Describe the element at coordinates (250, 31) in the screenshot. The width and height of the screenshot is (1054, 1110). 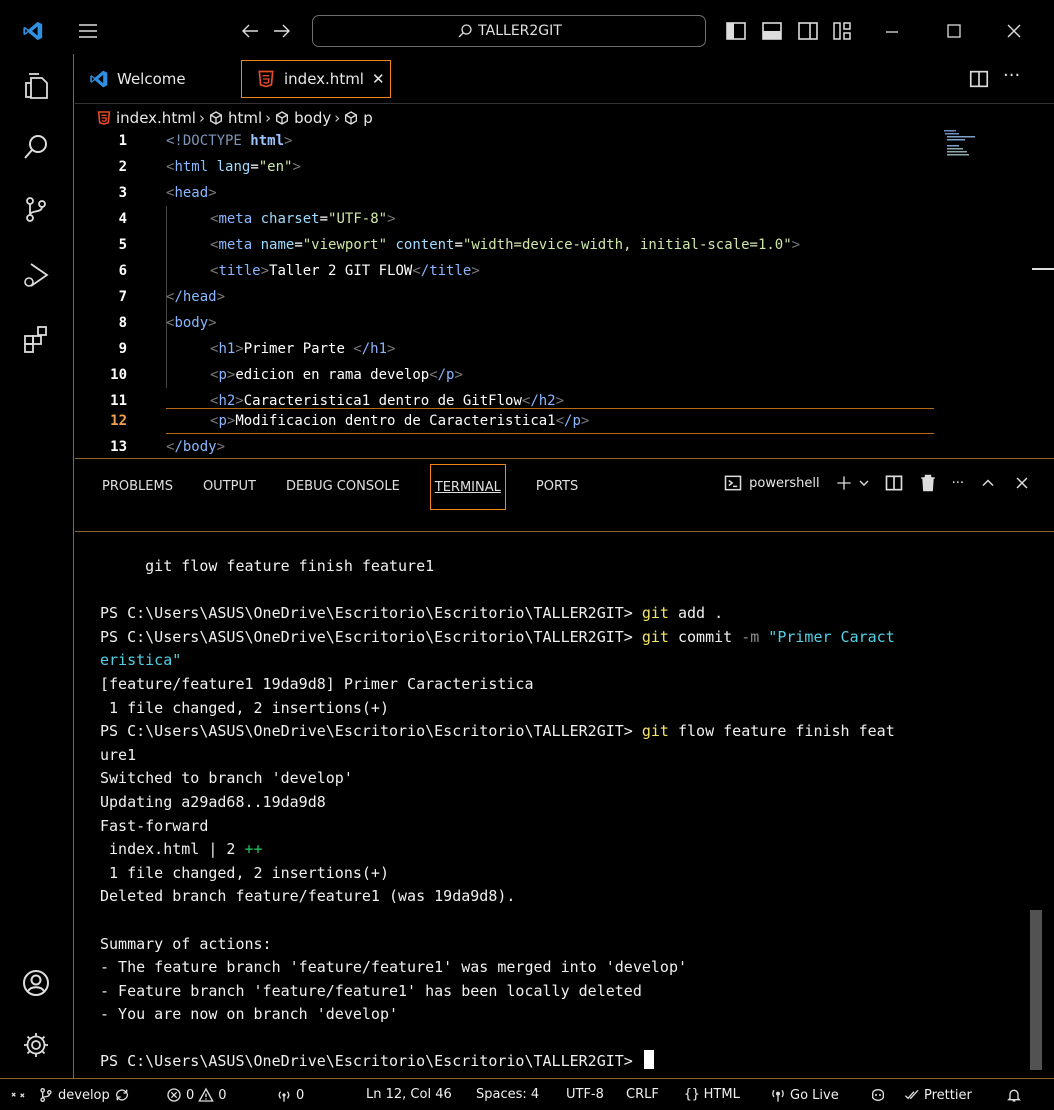
I see `arrow-left-icon` at that location.